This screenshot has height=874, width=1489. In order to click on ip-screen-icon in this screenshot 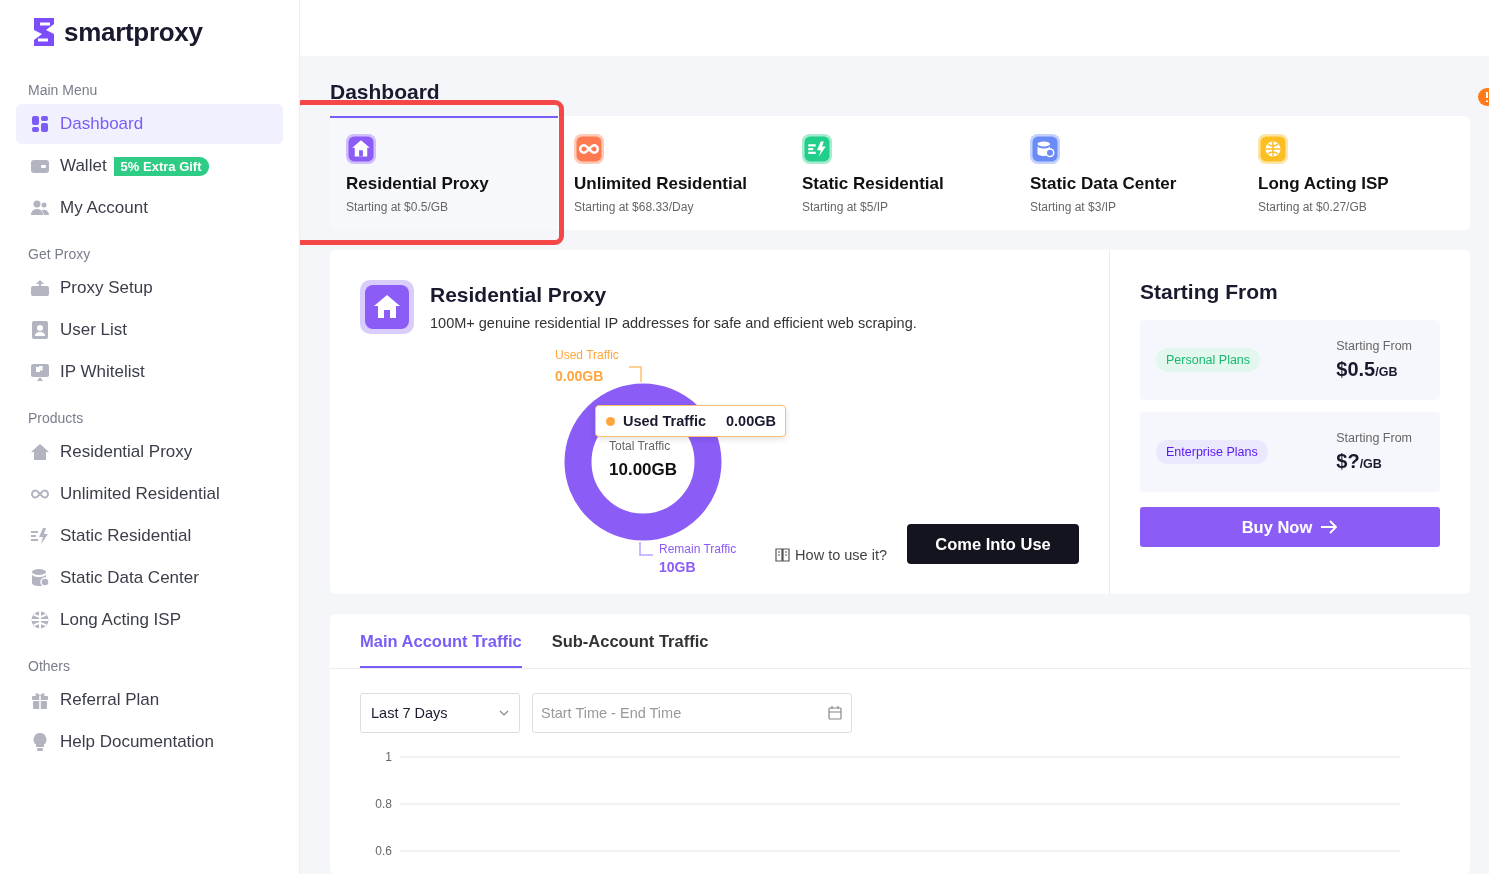, I will do `click(40, 372)`.